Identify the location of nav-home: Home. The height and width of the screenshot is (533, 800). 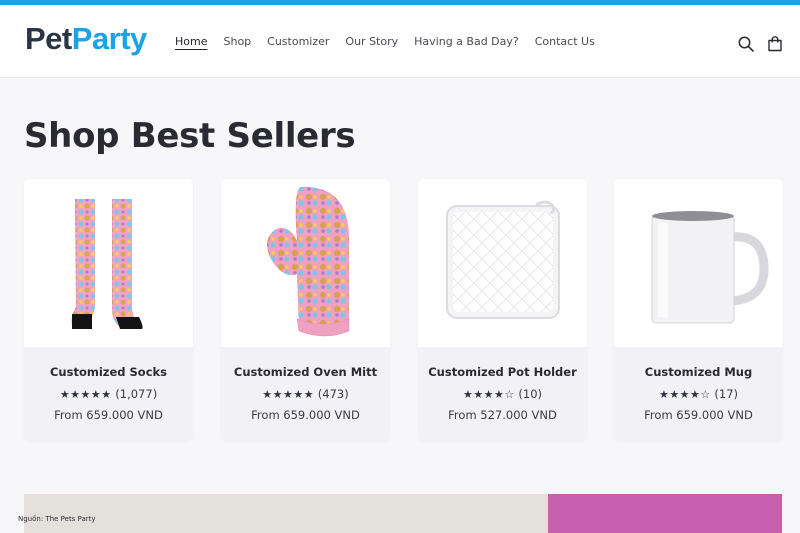
(191, 41).